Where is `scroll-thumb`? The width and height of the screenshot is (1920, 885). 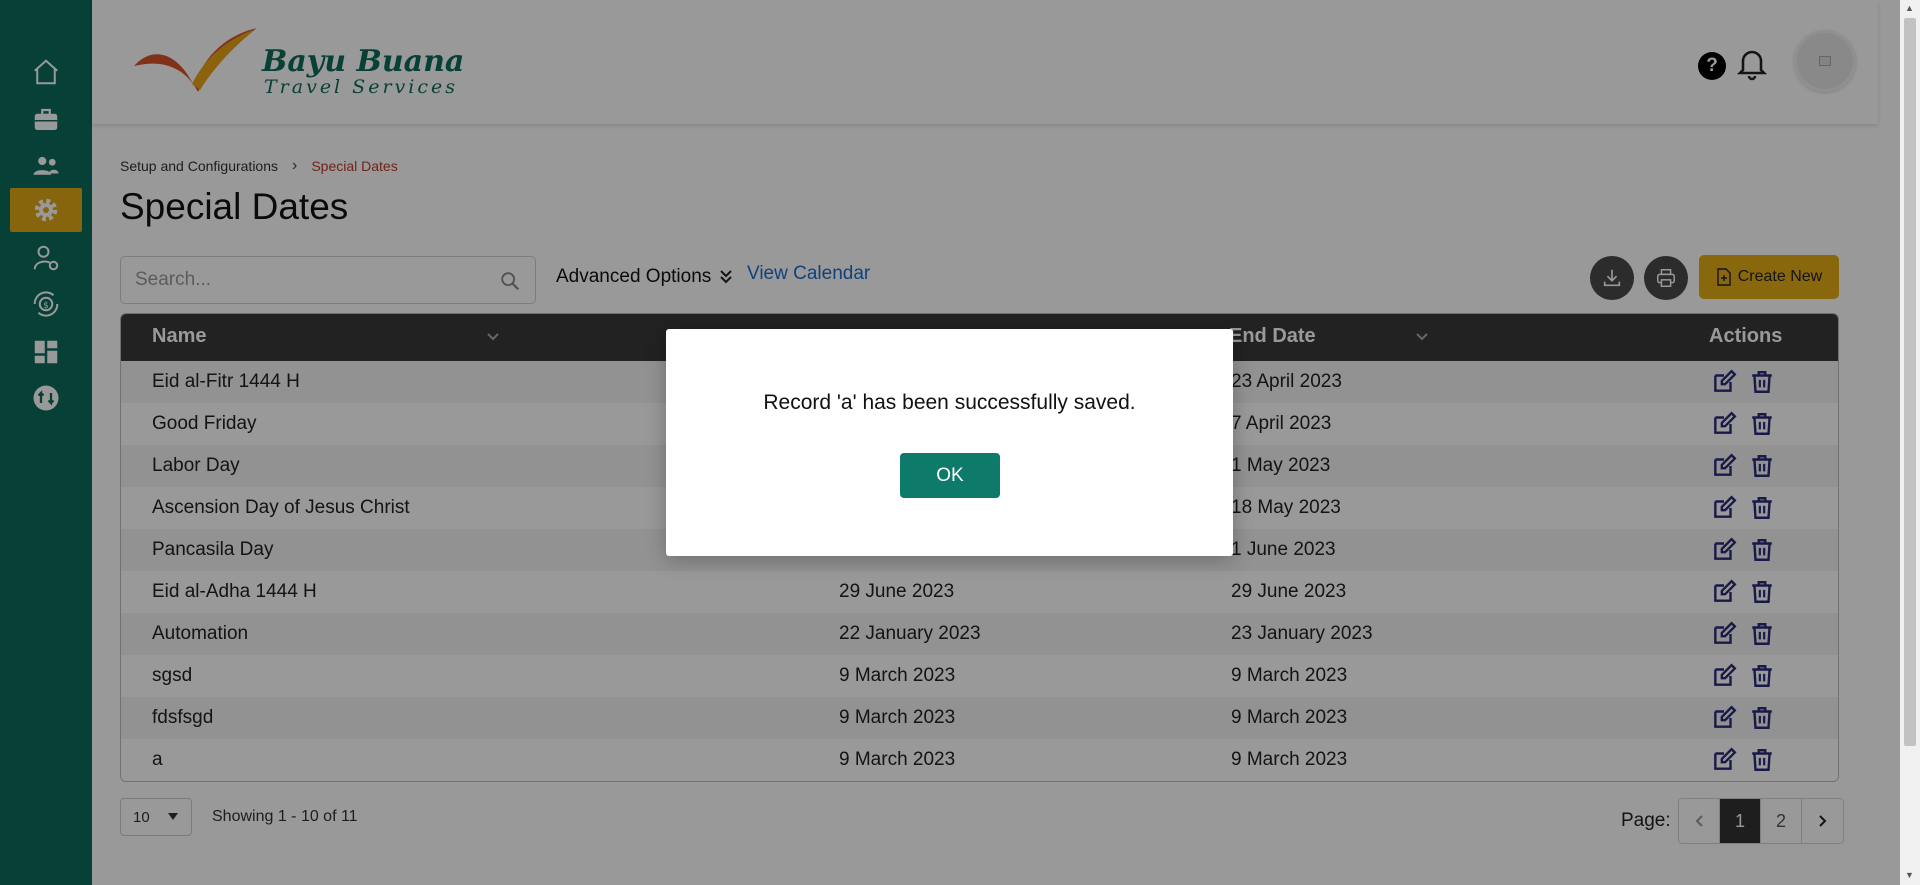
scroll-thumb is located at coordinates (1910, 382).